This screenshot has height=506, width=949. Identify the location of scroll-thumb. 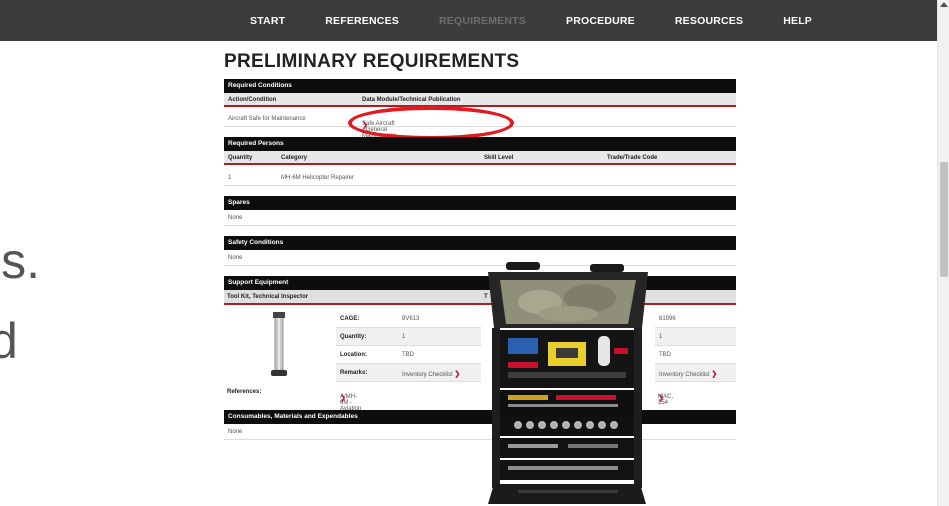
(944, 219).